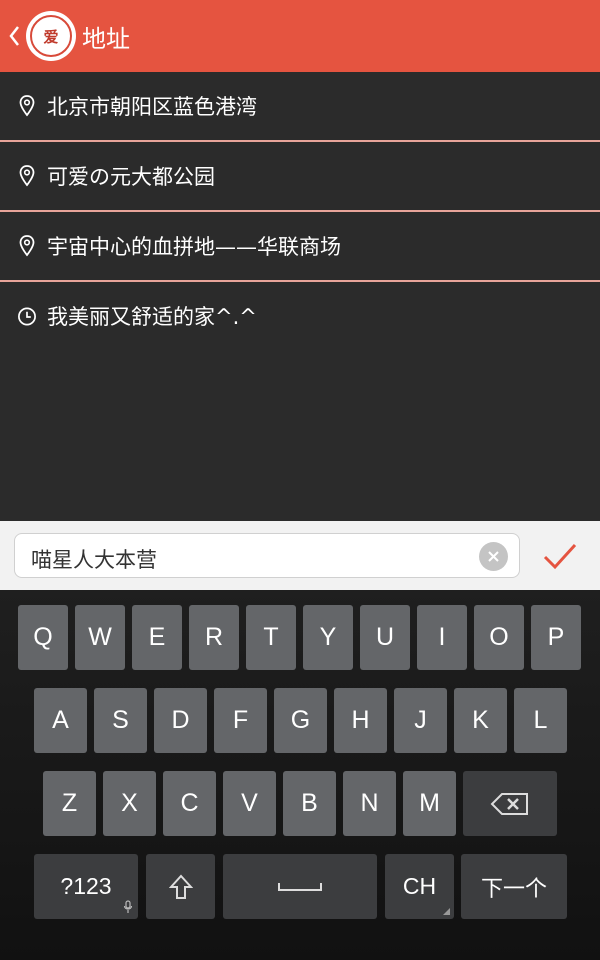 The height and width of the screenshot is (960, 600). Describe the element at coordinates (100, 637) in the screenshot. I see `key-w: W` at that location.